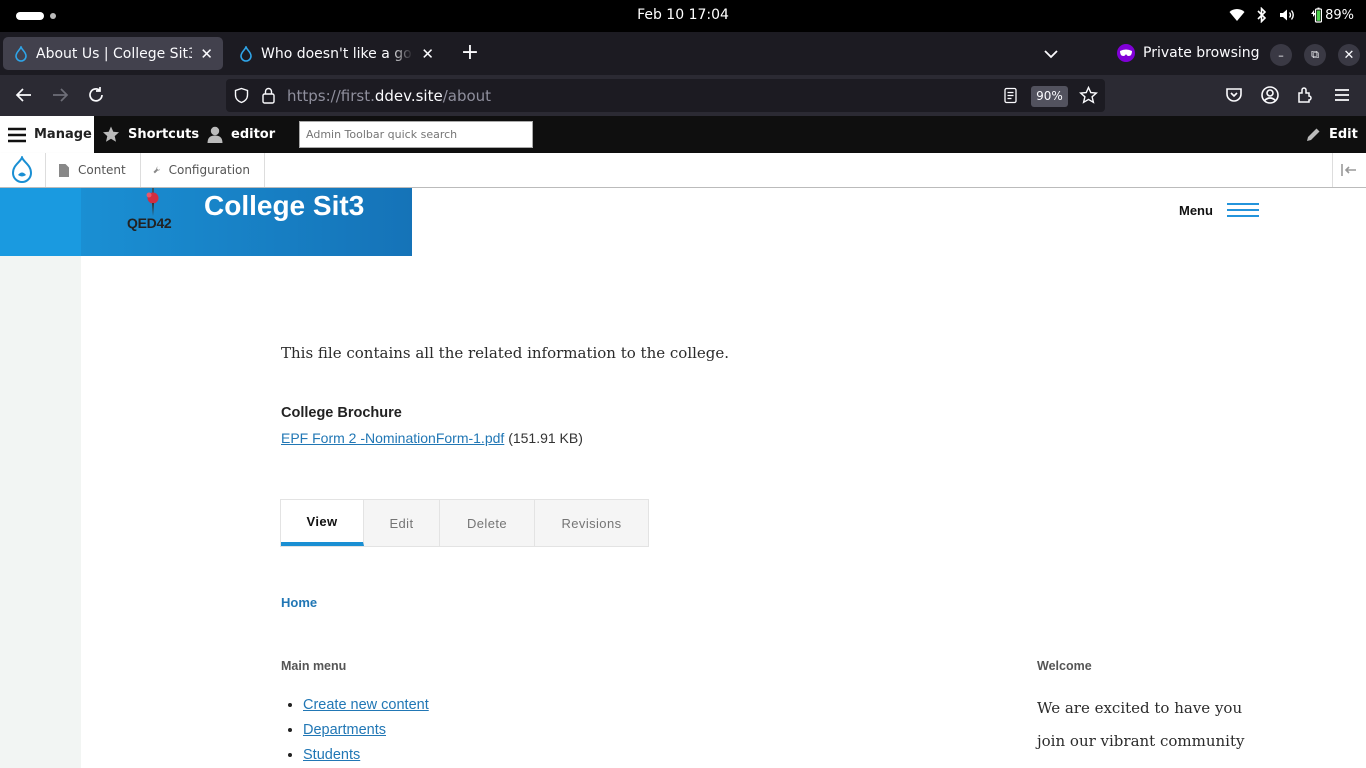 This screenshot has width=1366, height=768. What do you see at coordinates (284, 206) in the screenshot?
I see `site-name: College Sit3` at bounding box center [284, 206].